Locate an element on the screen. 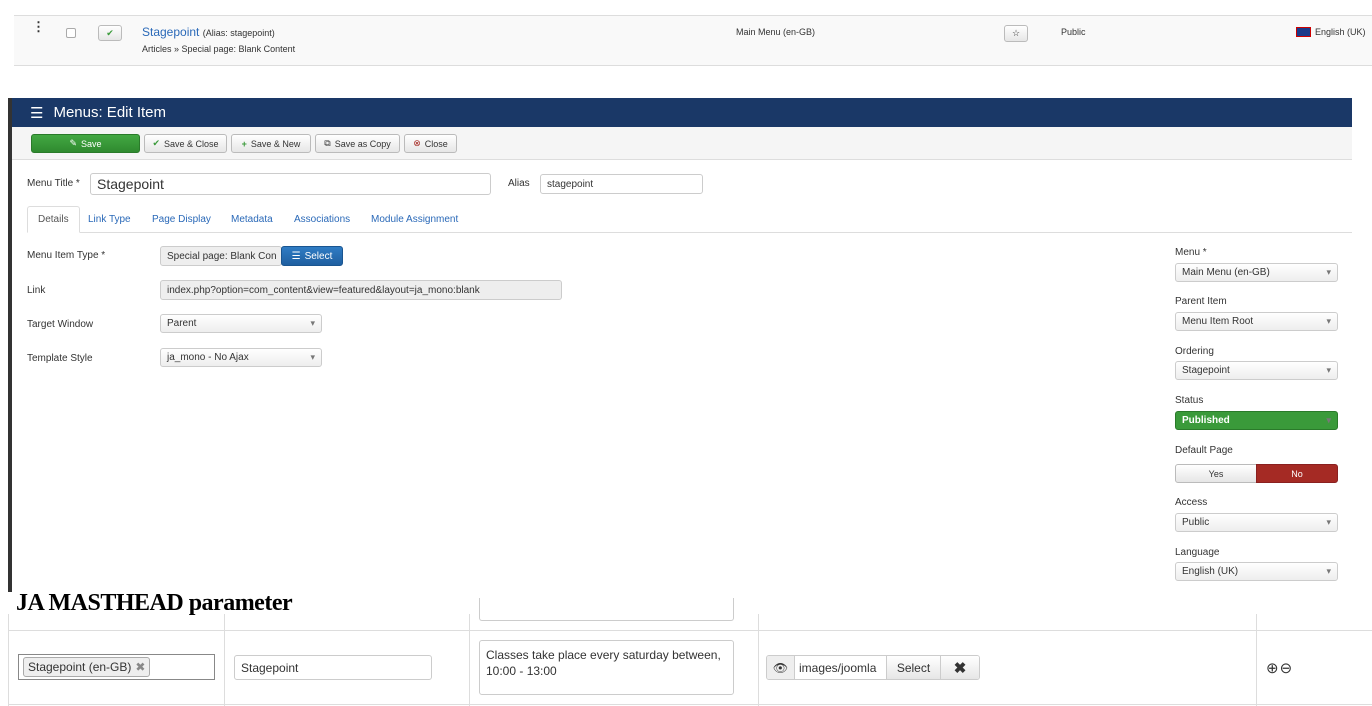  tab-associations: Associations is located at coordinates (322, 219).